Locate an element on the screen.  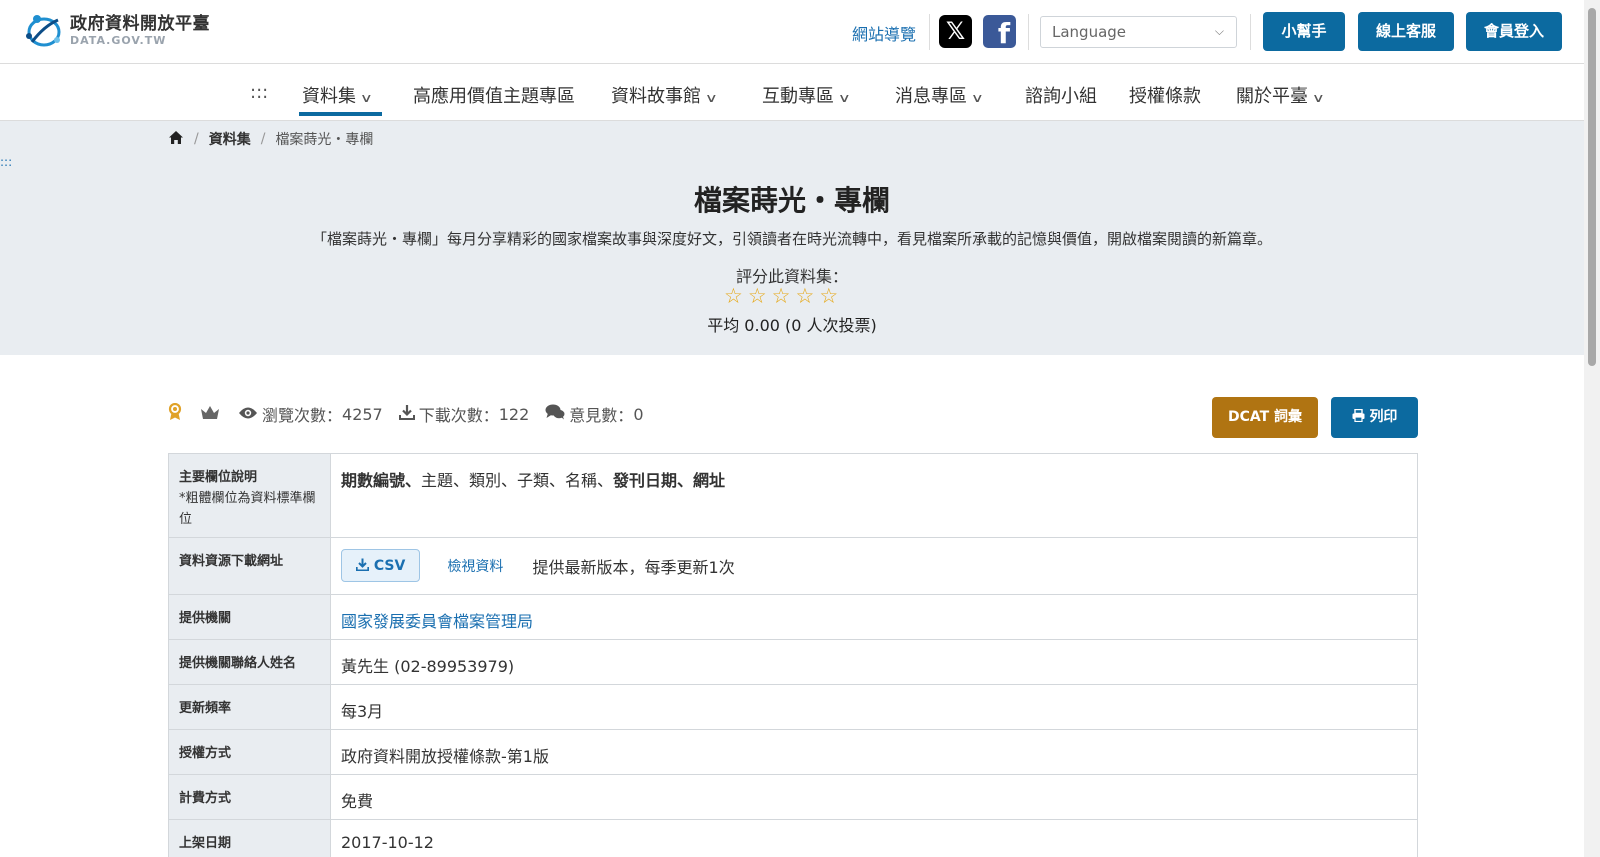
table-row: 提供機關 國家發展委員會檔案管理局 is located at coordinates (793, 617).